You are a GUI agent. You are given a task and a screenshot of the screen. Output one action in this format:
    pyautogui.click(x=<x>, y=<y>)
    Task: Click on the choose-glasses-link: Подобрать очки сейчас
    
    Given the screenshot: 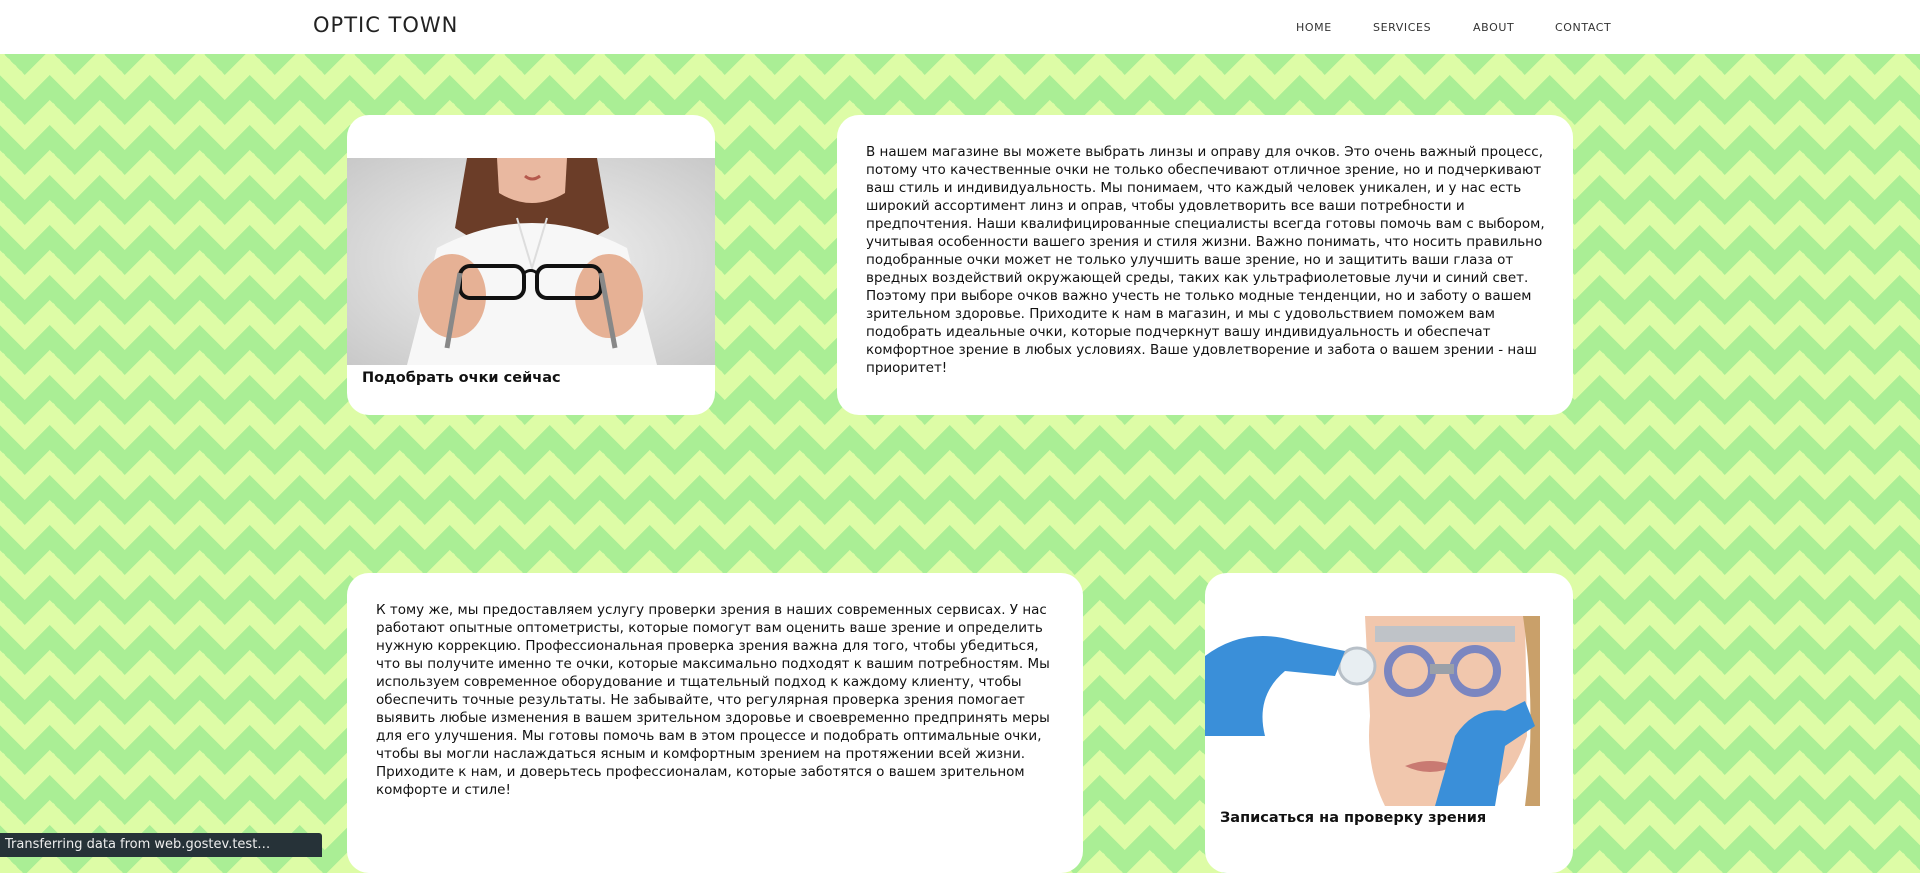 What is the action you would take?
    pyautogui.click(x=461, y=378)
    